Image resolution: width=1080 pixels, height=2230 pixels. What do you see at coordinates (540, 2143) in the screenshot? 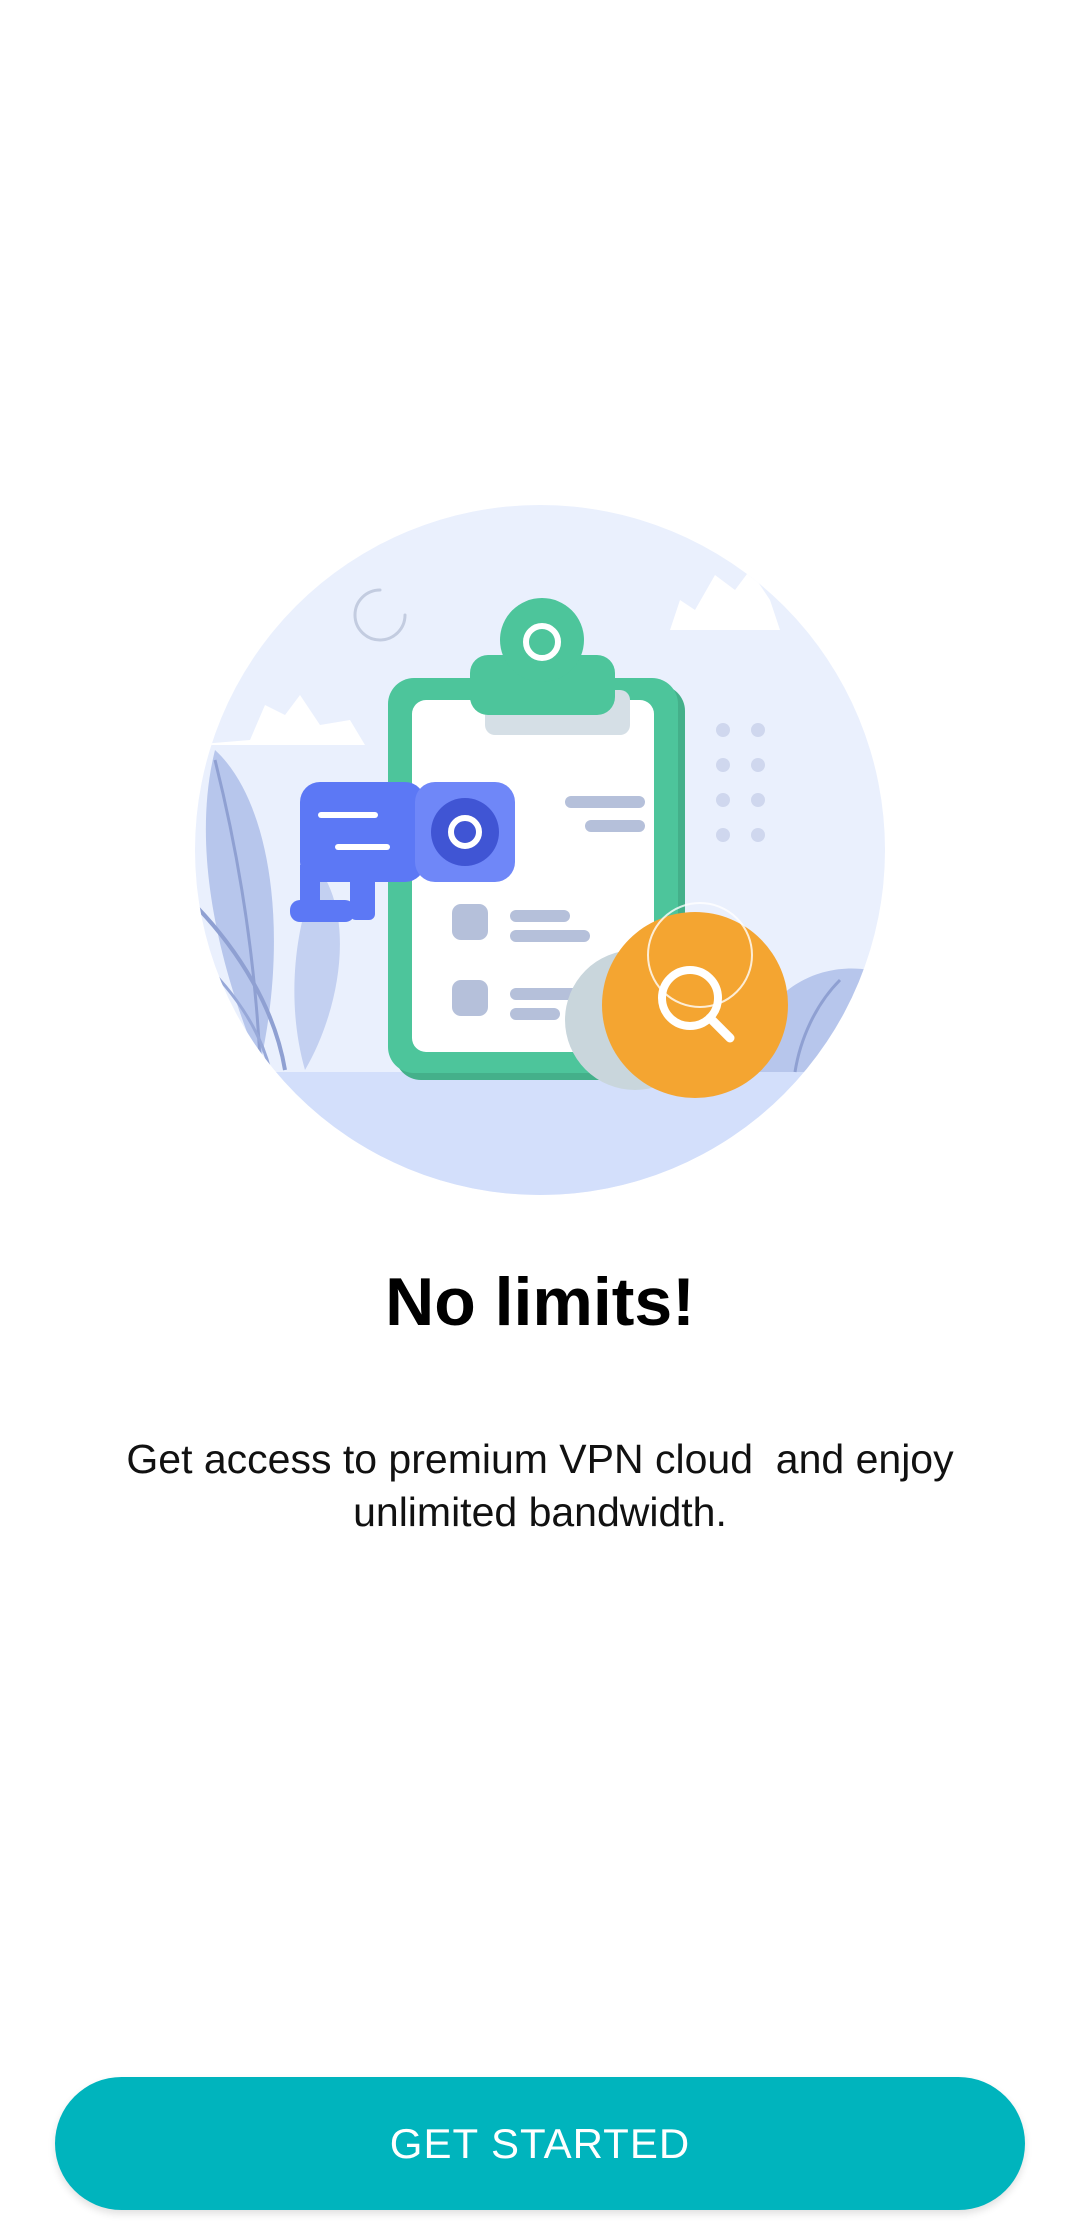
I see `get-started-button: GET STARTED` at bounding box center [540, 2143].